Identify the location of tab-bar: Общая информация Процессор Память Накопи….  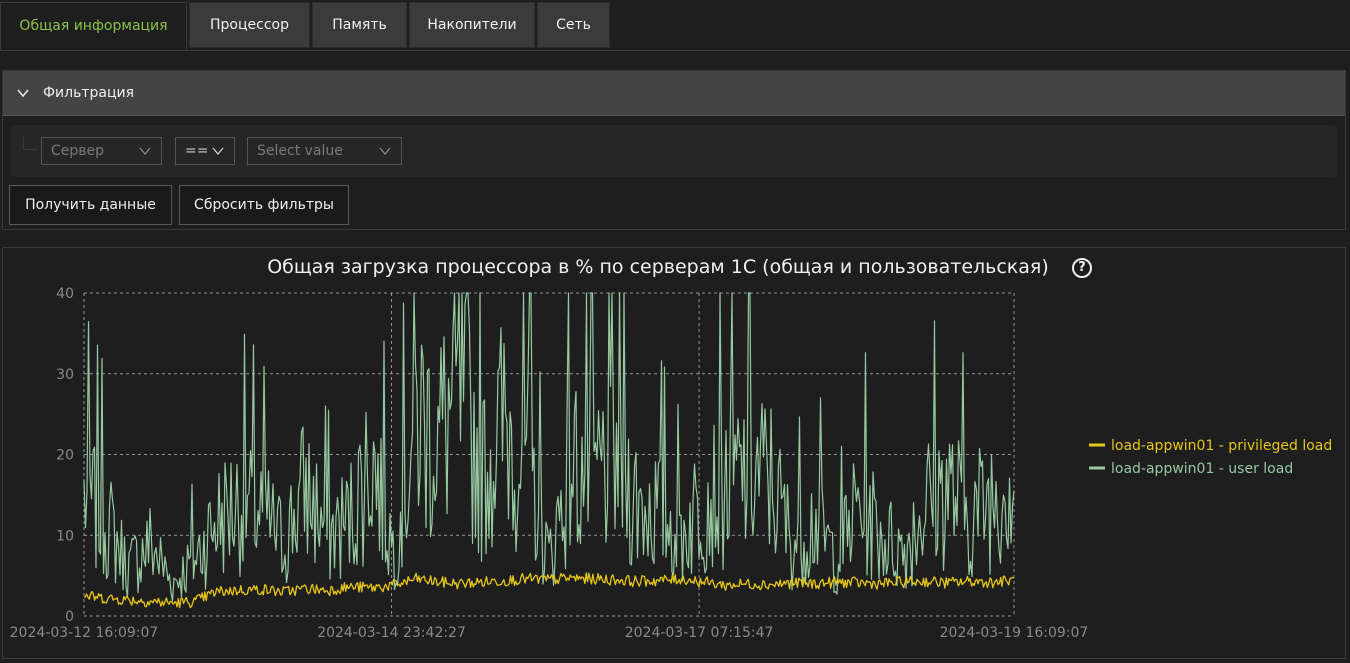
(675, 25).